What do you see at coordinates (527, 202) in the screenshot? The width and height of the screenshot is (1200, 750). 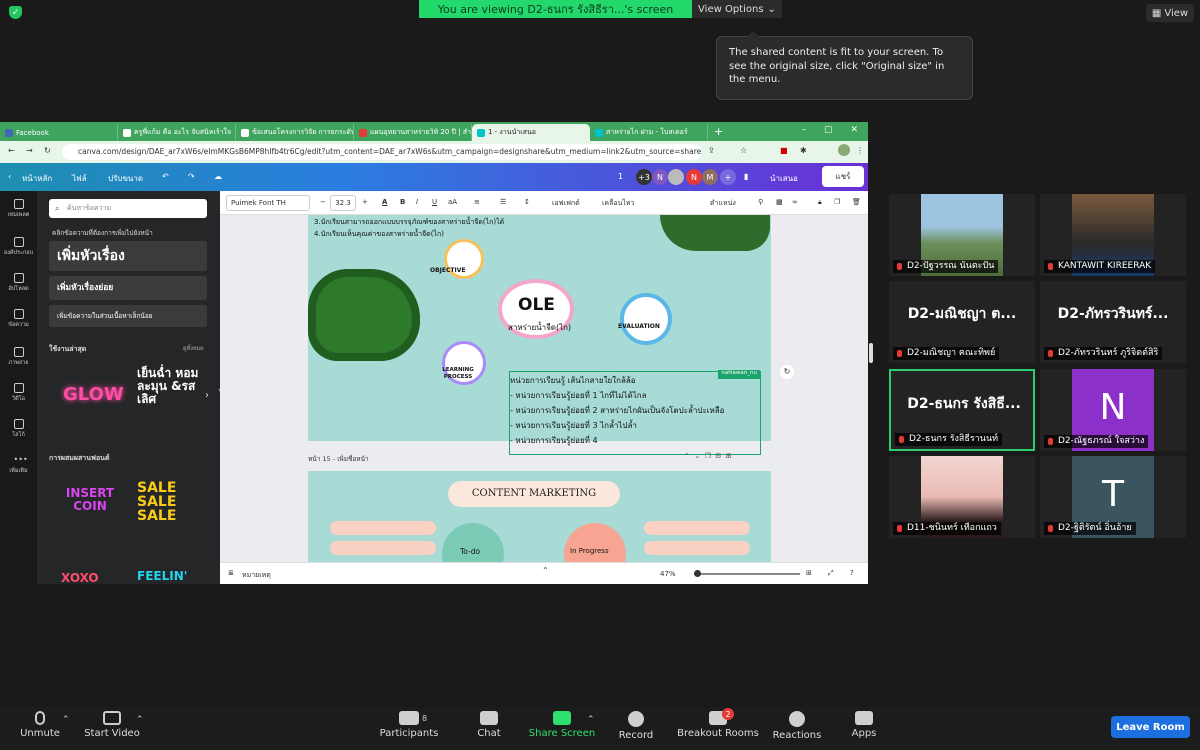 I see `spacing-icon: ↕` at bounding box center [527, 202].